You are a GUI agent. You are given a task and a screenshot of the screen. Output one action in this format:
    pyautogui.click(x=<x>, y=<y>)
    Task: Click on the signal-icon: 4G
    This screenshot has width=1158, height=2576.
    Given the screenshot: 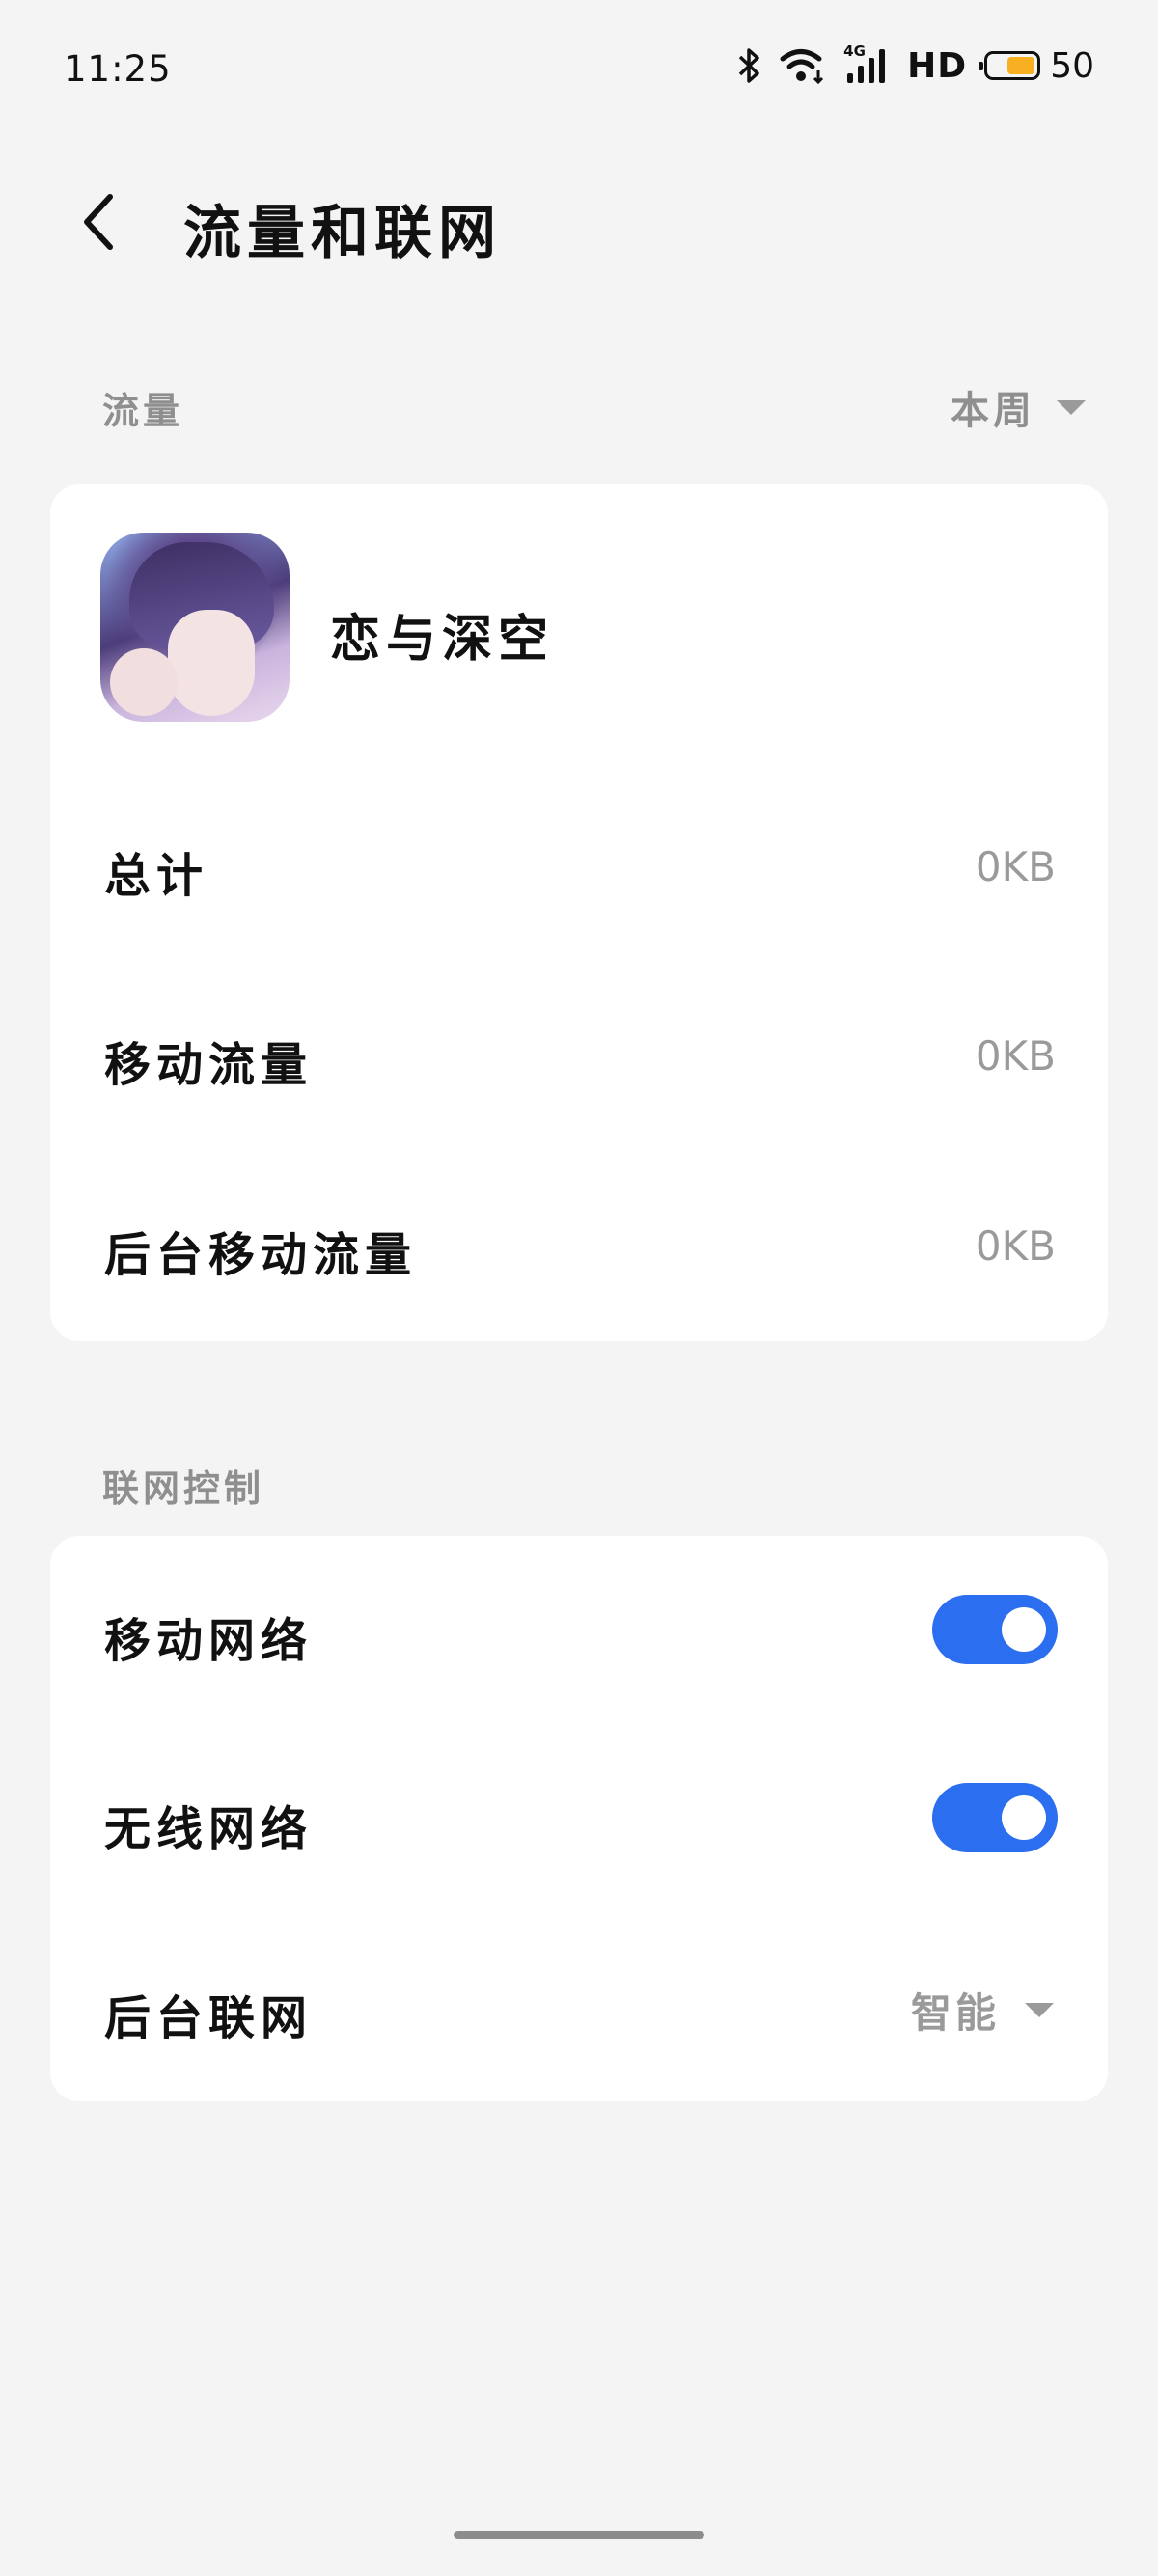 What is the action you would take?
    pyautogui.click(x=866, y=64)
    